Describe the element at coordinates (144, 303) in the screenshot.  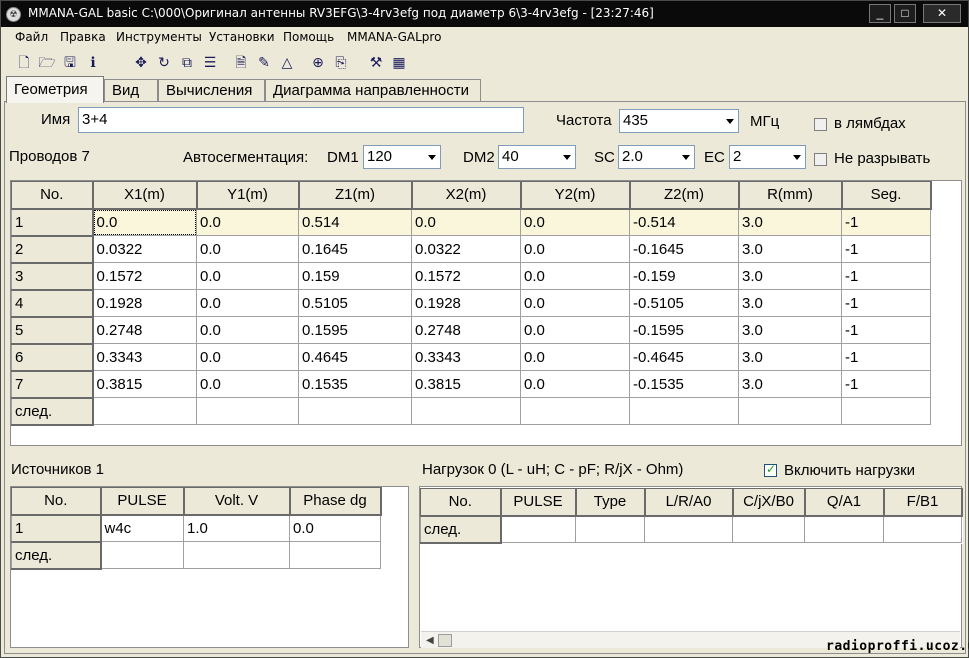
I see `table-cell: 0.1928` at that location.